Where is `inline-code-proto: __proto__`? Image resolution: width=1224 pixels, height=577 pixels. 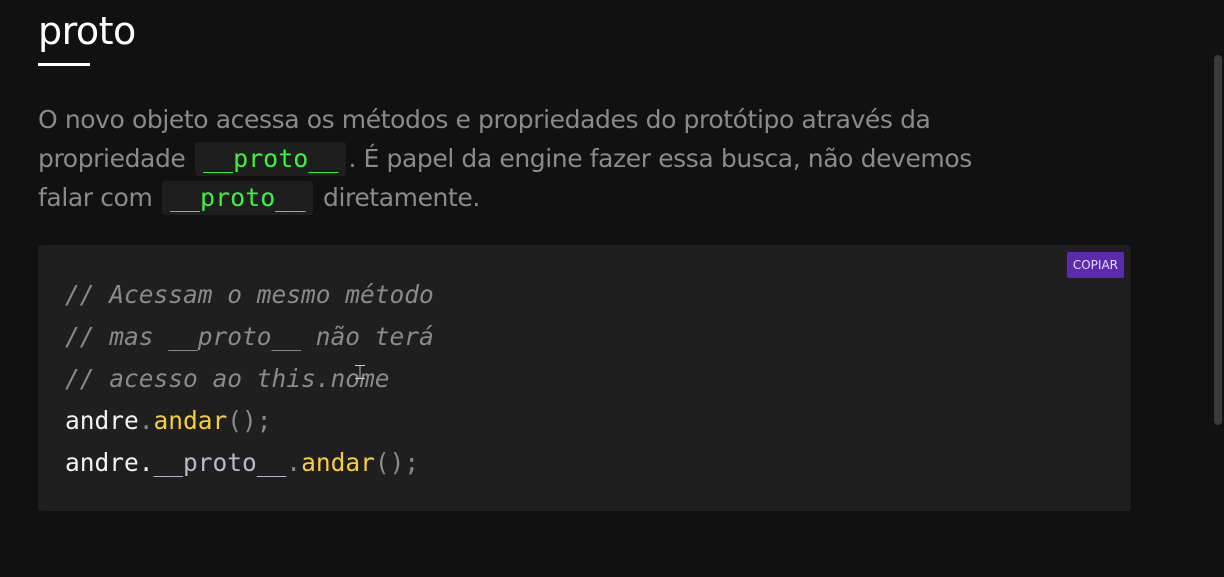
inline-code-proto: __proto__ is located at coordinates (270, 159).